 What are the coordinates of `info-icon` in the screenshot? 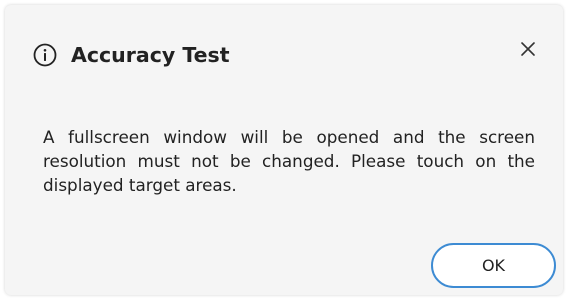 It's located at (45, 55).